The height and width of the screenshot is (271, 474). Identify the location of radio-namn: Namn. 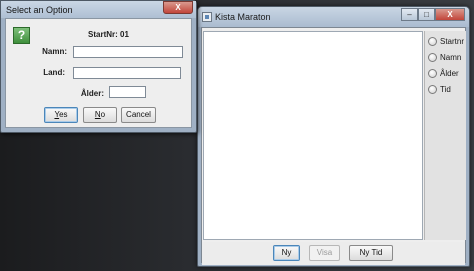
(444, 57).